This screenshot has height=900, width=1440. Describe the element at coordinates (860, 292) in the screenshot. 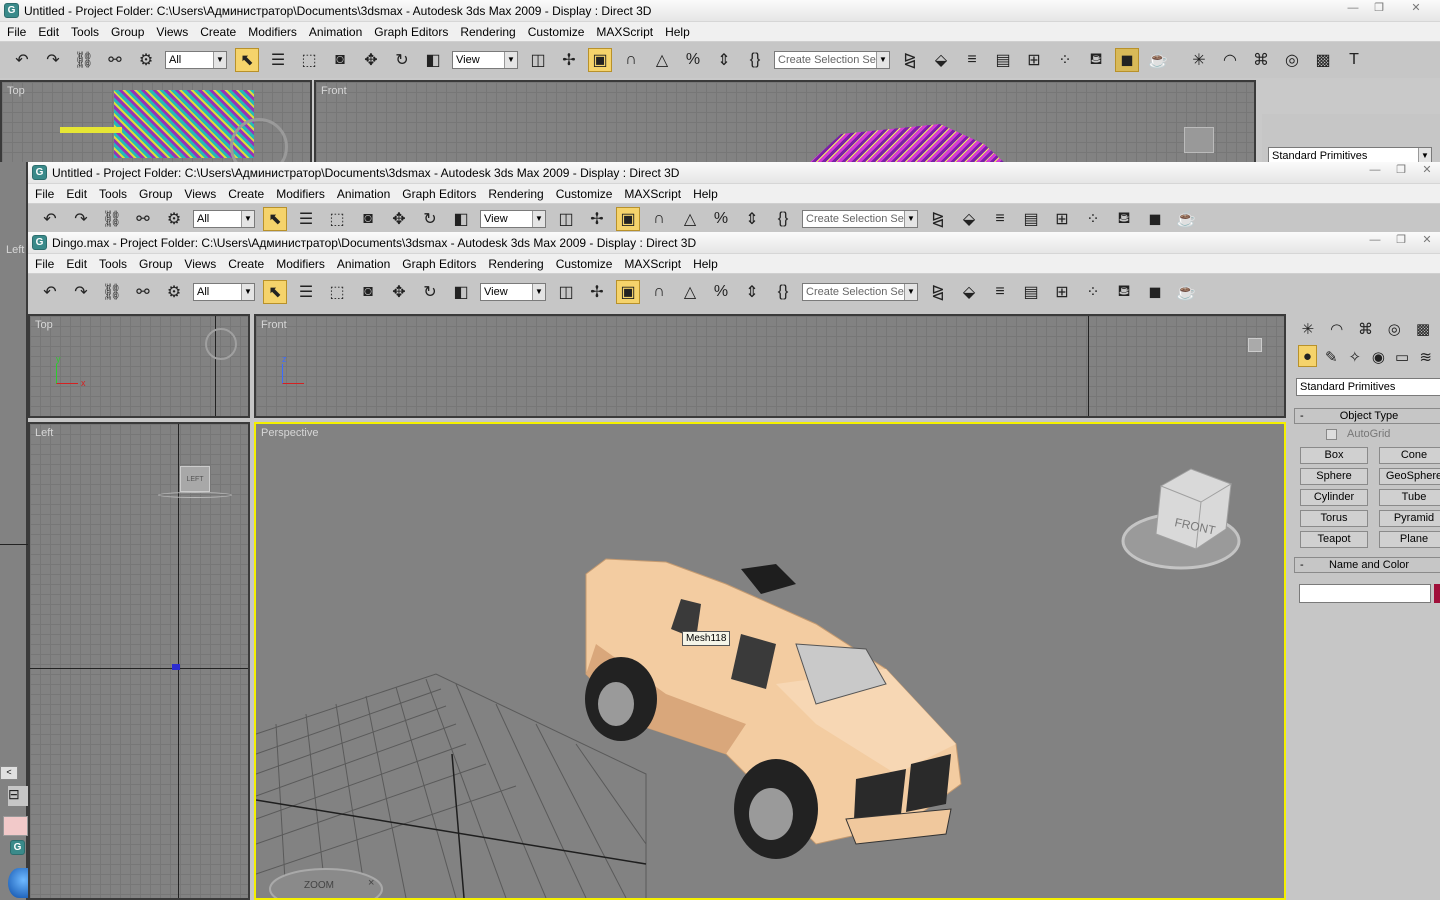

I see `named-selection-dropdown: Create Selection Set ▼` at that location.